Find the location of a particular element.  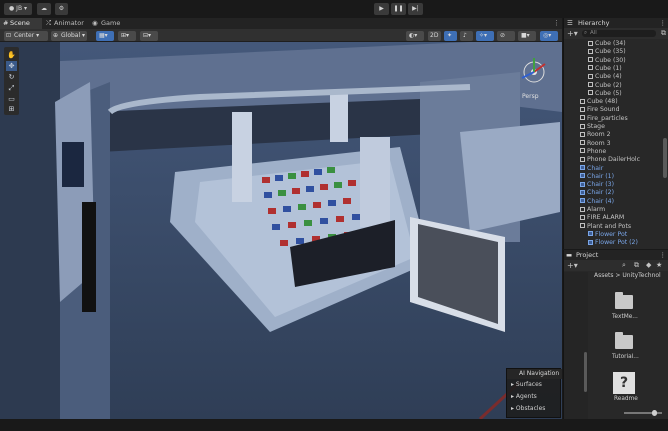

hierarchy-item: Room 2 is located at coordinates (595, 135).